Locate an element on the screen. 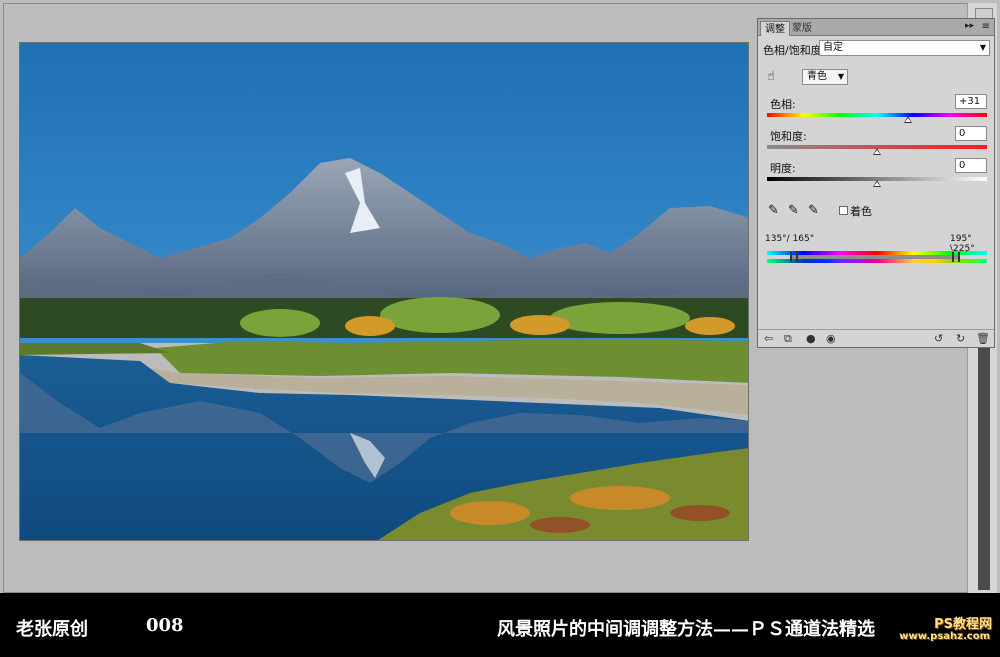  eyedropper-icon: ✎ is located at coordinates (773, 210).